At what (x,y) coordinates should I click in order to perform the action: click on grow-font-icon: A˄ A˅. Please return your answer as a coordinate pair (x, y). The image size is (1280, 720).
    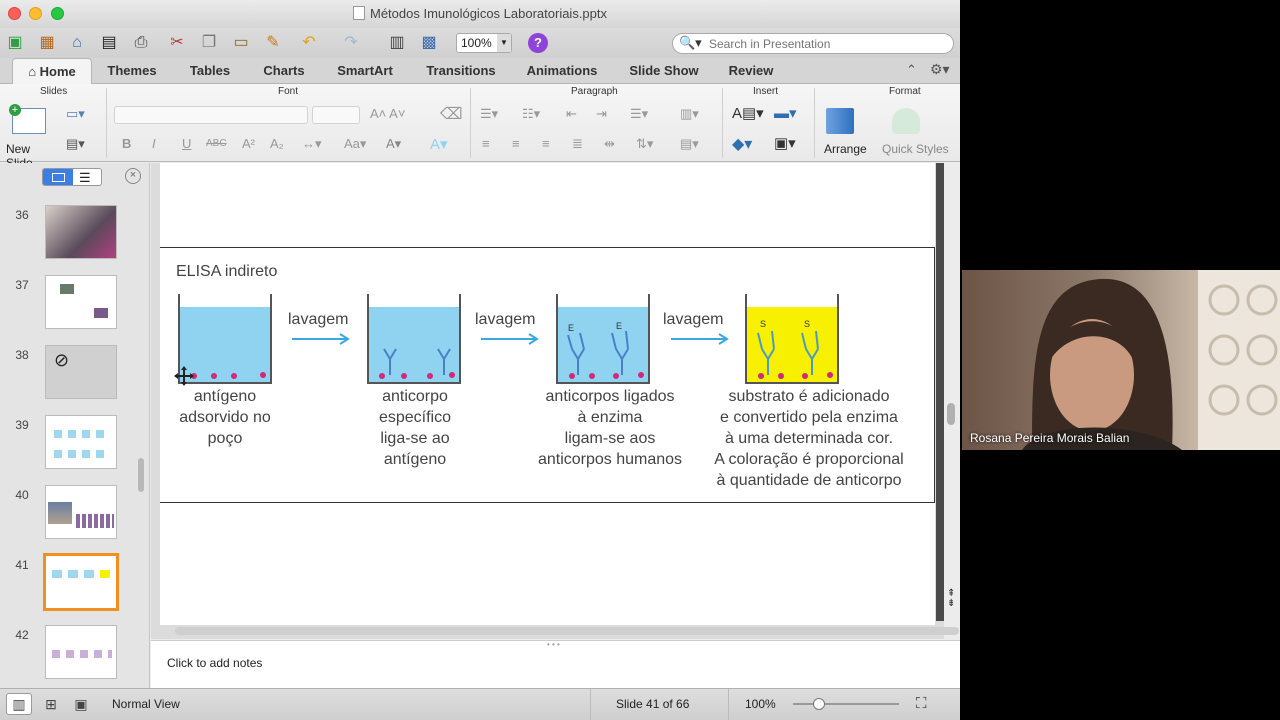
    Looking at the image, I should click on (387, 113).